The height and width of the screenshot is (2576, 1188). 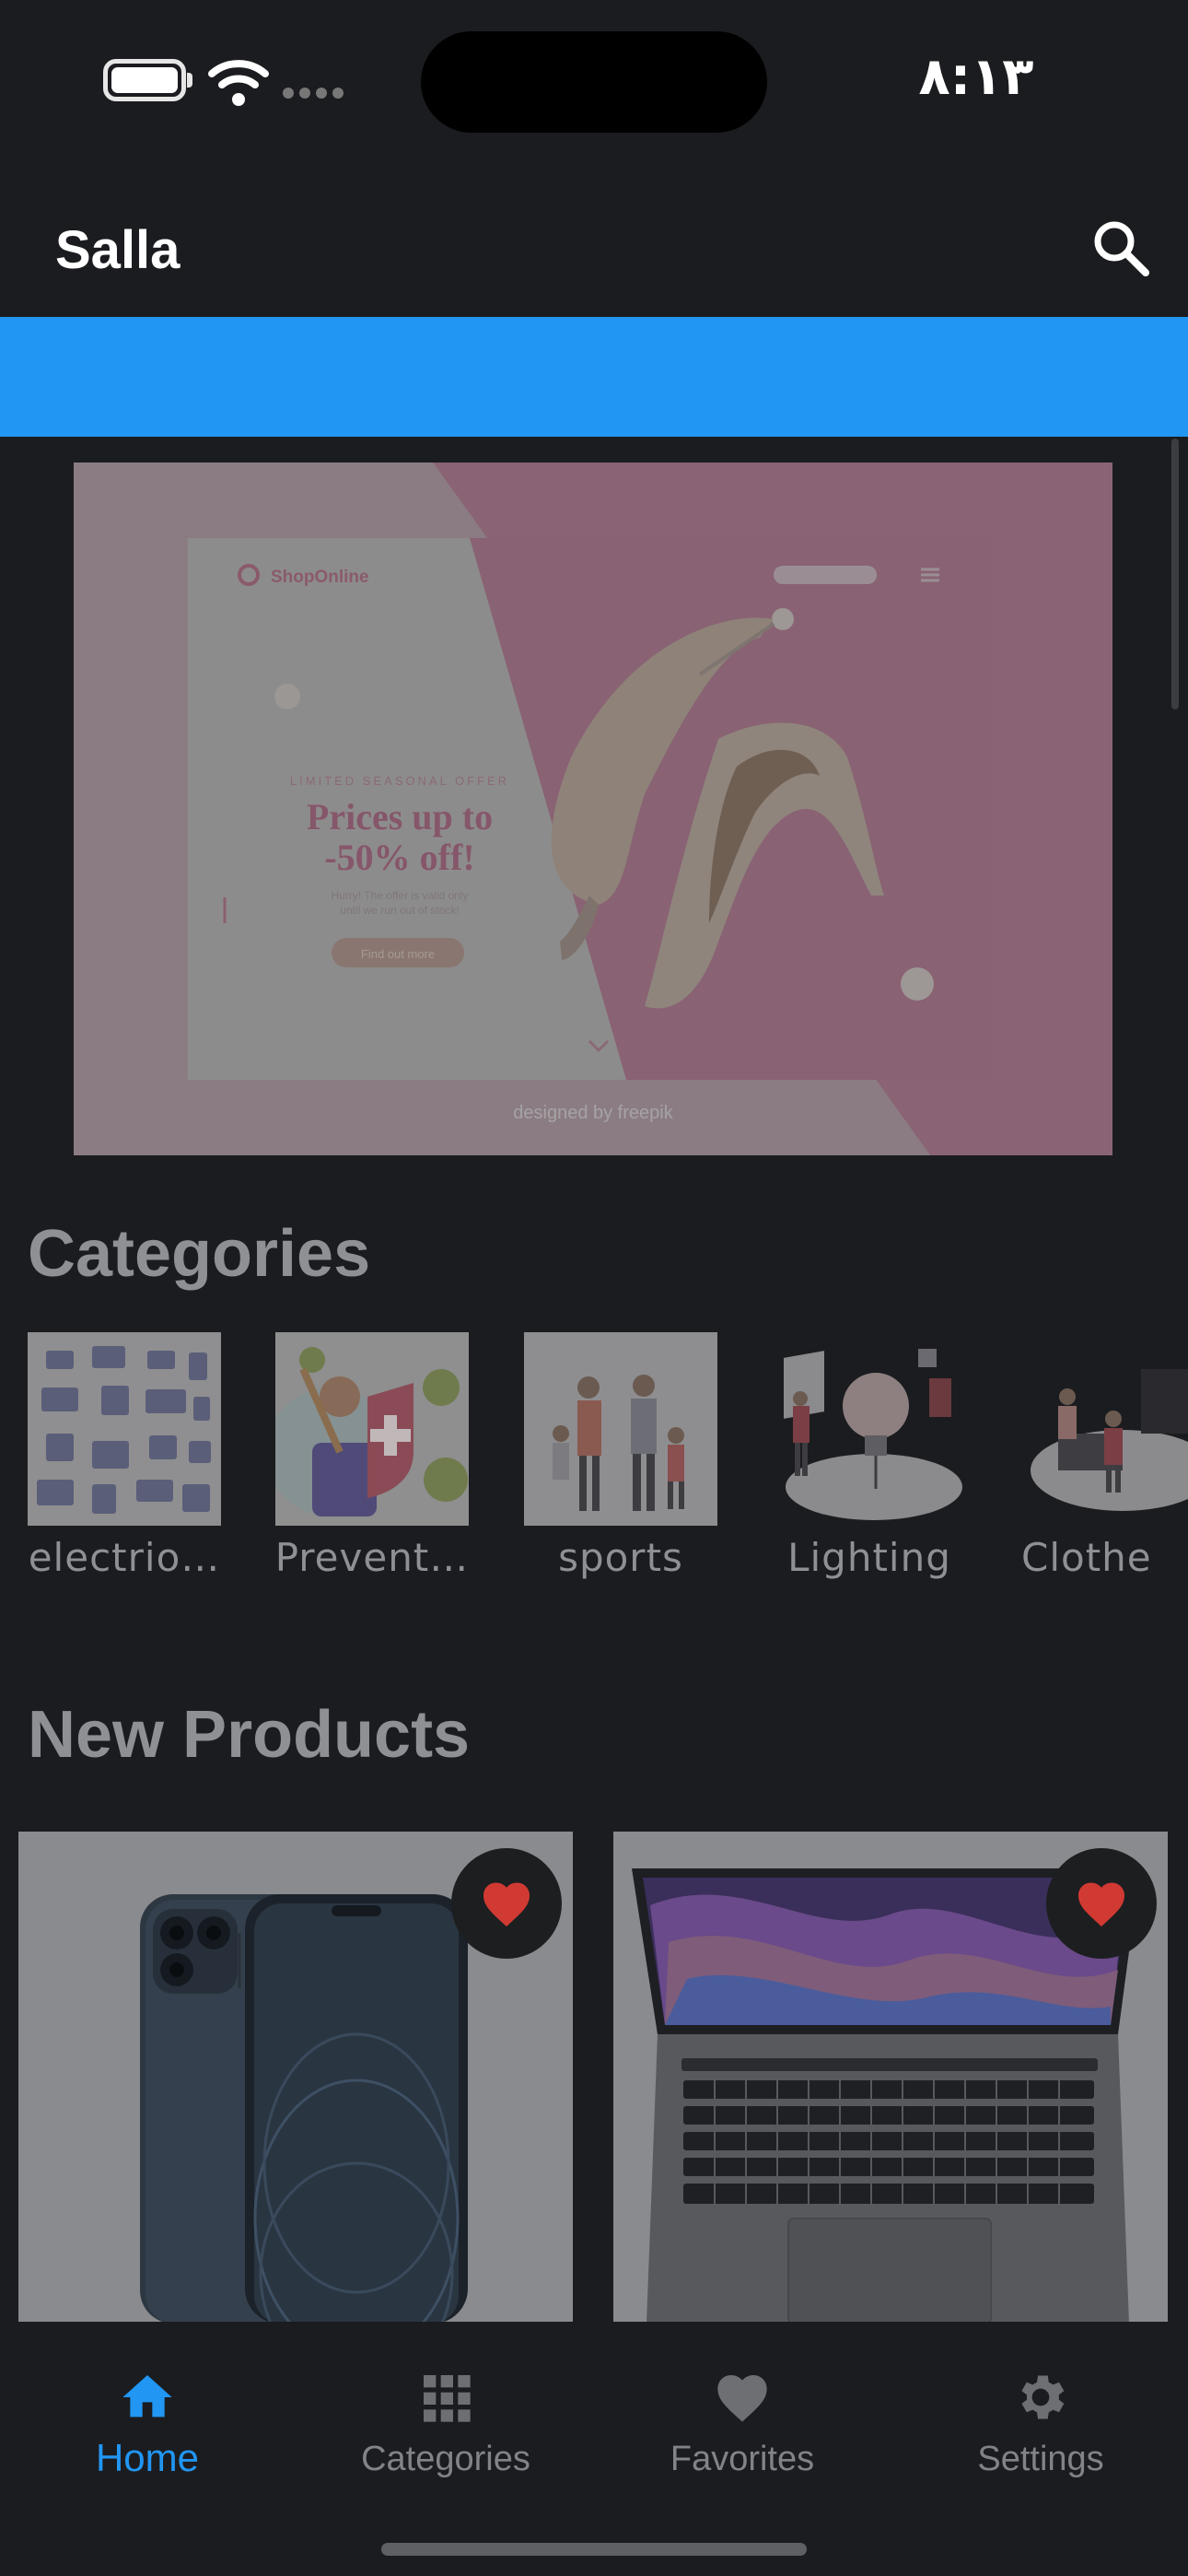 What do you see at coordinates (147, 2457) in the screenshot?
I see `nav-label-home: Home` at bounding box center [147, 2457].